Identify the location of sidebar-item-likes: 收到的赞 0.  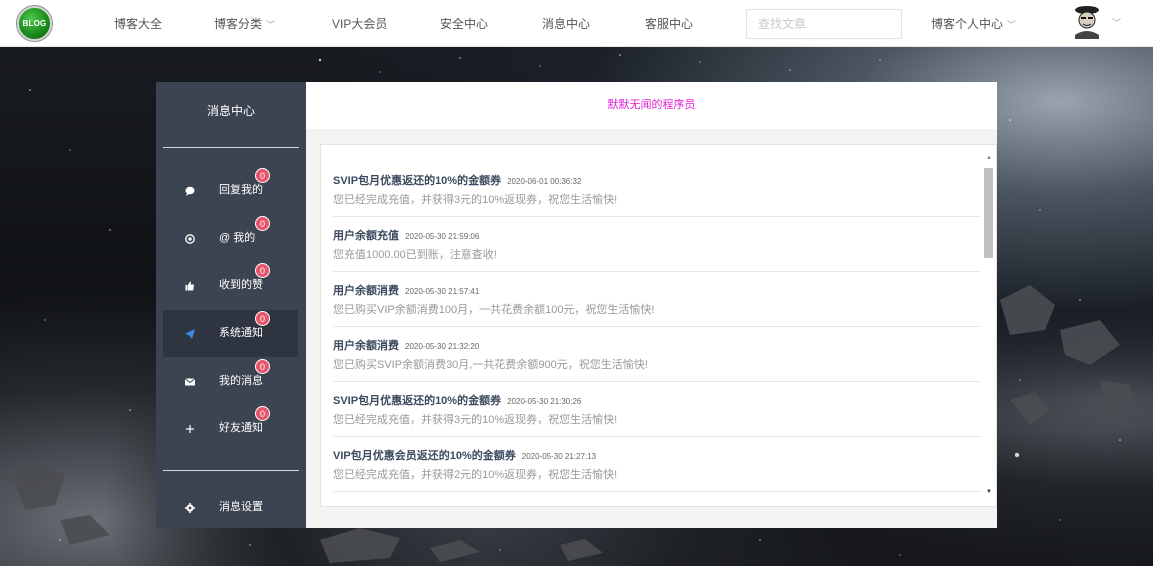
(230, 285).